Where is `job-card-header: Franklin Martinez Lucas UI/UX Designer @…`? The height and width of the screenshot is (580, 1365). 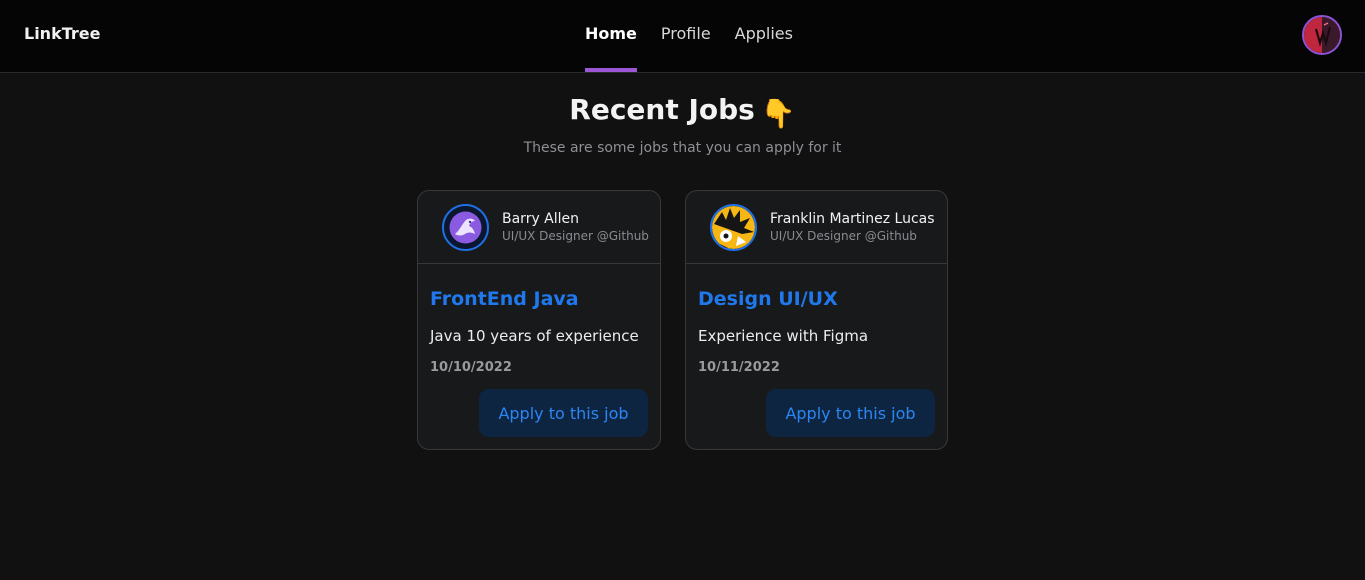 job-card-header: Franklin Martinez Lucas UI/UX Designer @… is located at coordinates (816, 227).